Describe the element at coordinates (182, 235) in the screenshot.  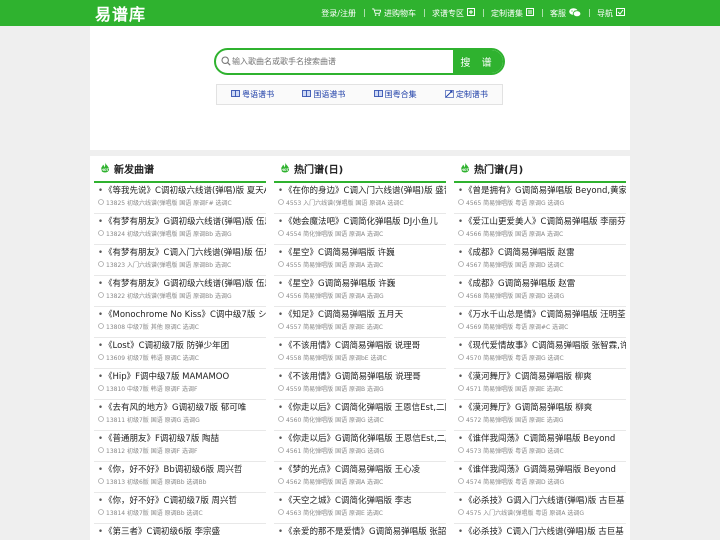
I see `song-meta: 13824 初级六线谱(弹唱版 国语 原调Bb 选调G` at that location.